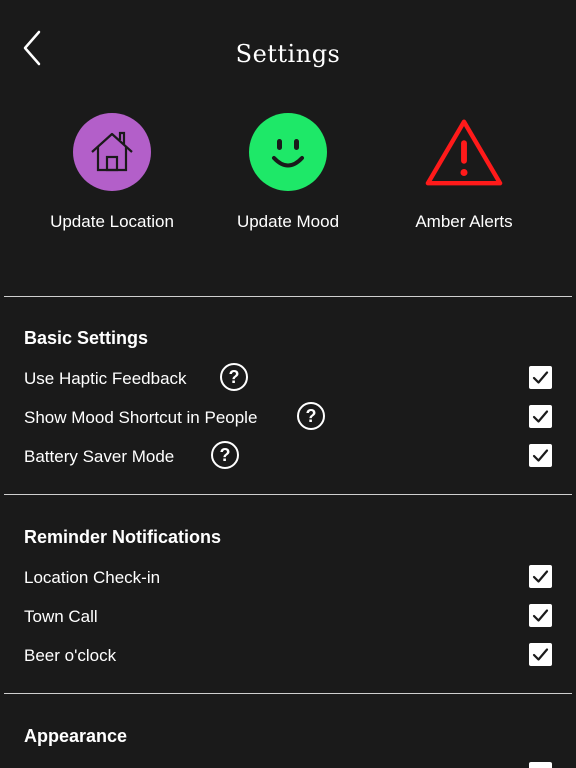 The width and height of the screenshot is (576, 768). Describe the element at coordinates (112, 152) in the screenshot. I see `home-icon` at that location.